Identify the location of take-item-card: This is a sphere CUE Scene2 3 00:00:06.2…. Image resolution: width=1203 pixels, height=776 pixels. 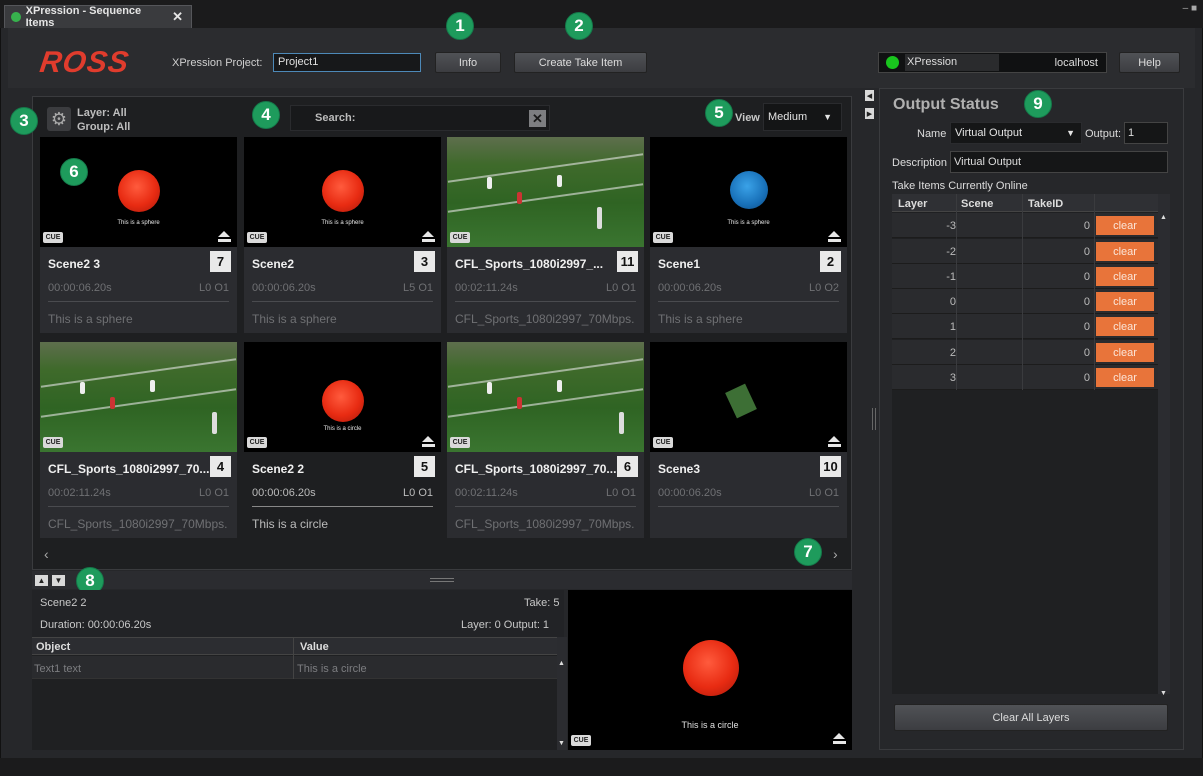
(342, 235).